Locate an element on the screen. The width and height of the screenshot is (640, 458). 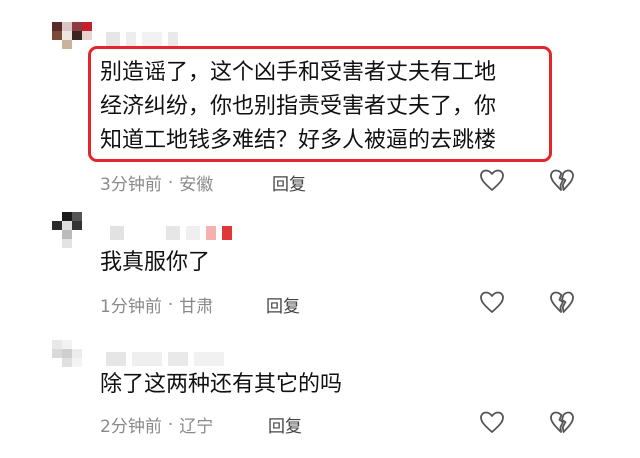
comment-time: 1分钟前 is located at coordinates (131, 307).